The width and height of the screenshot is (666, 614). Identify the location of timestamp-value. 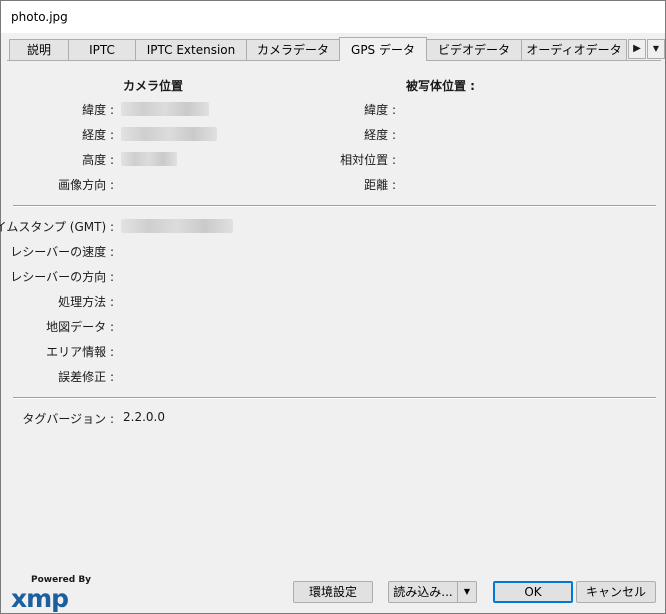
(177, 226).